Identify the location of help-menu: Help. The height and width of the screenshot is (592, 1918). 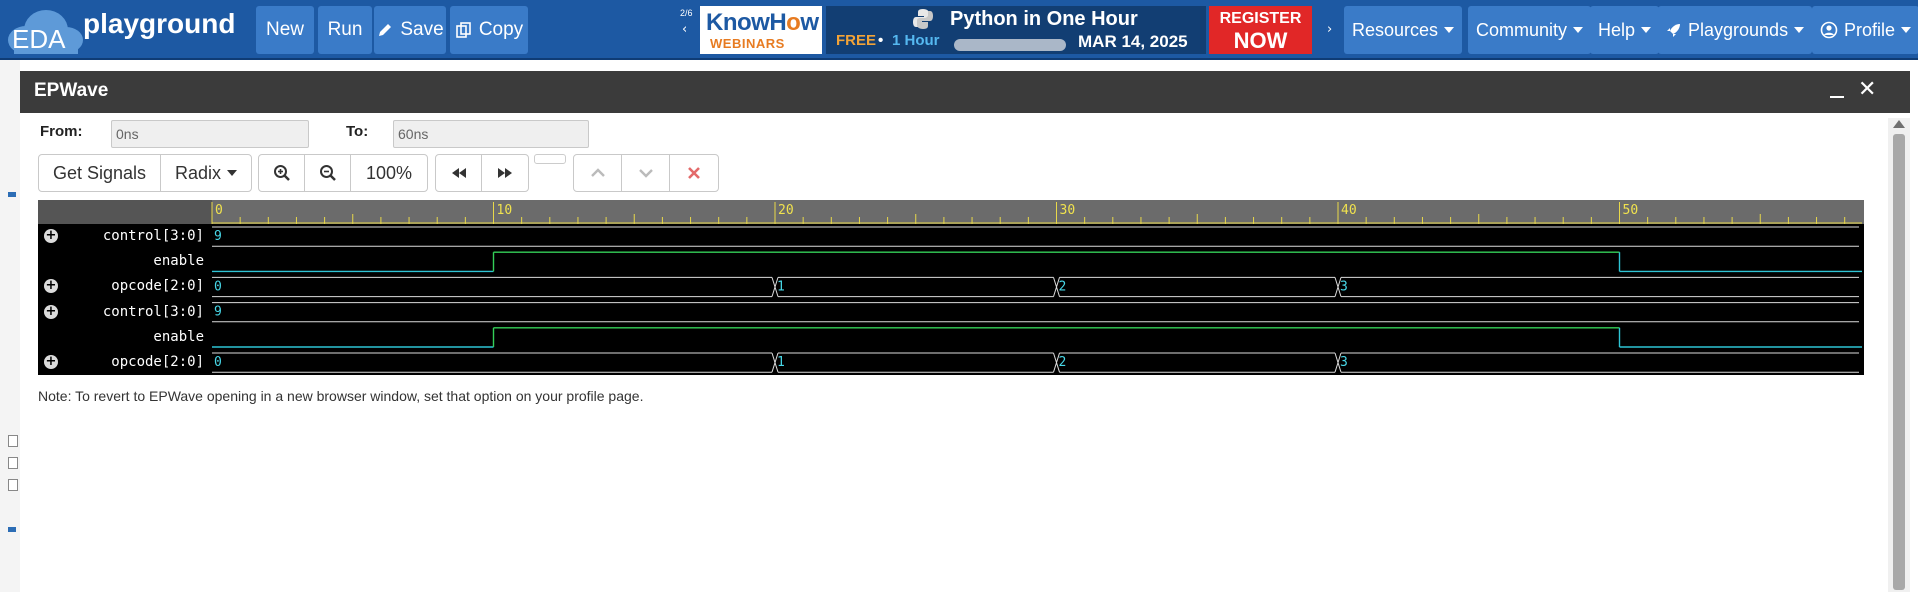
(1625, 30).